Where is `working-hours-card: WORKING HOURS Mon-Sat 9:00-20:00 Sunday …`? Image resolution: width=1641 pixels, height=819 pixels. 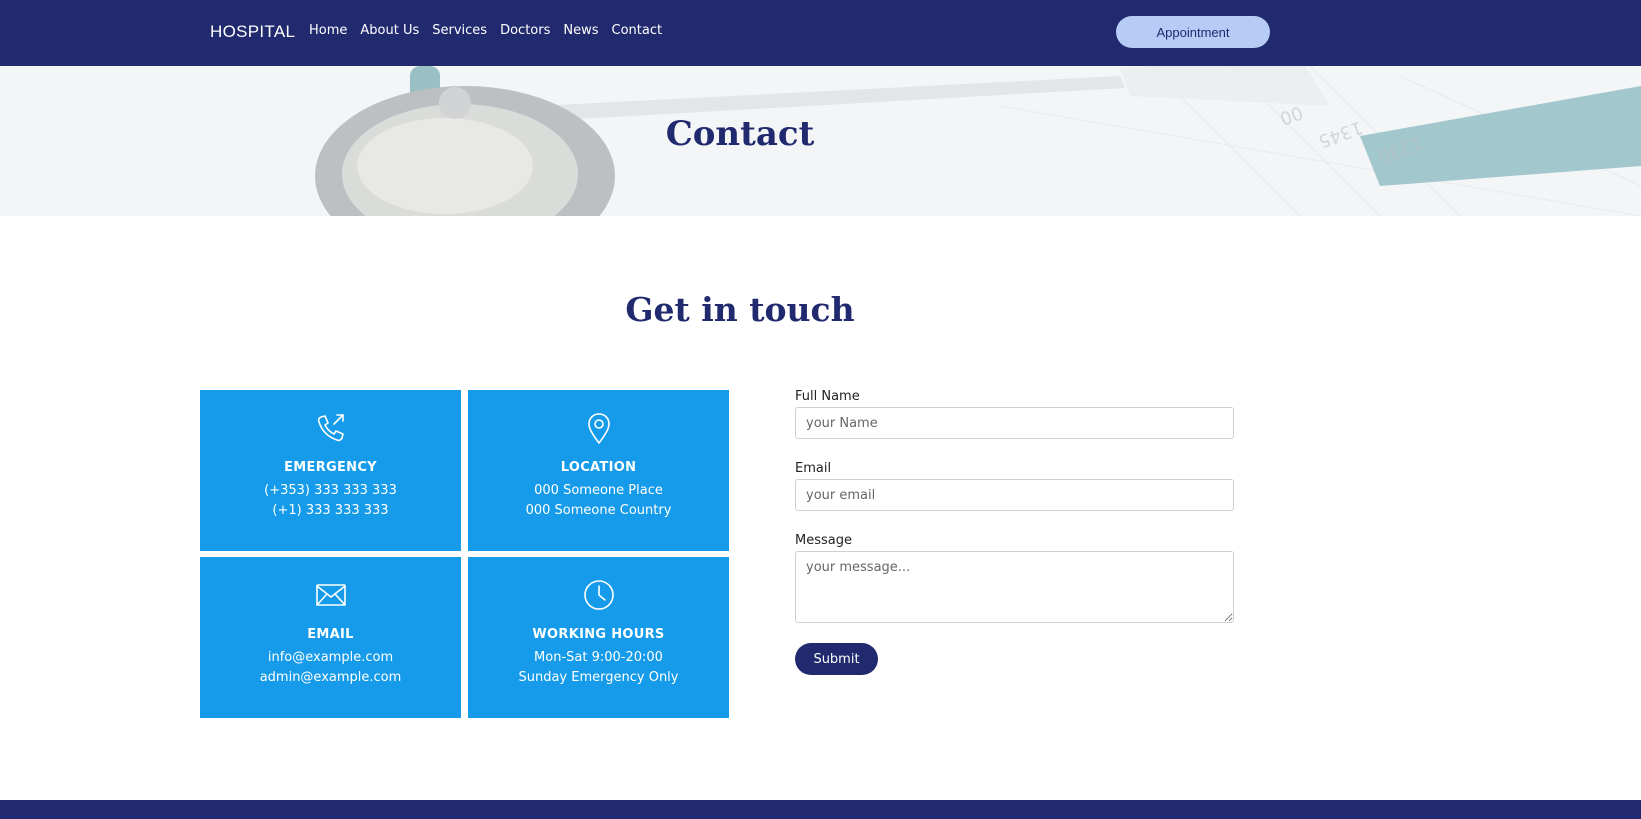
working-hours-card: WORKING HOURS Mon-Sat 9:00-20:00 Sunday … is located at coordinates (598, 637).